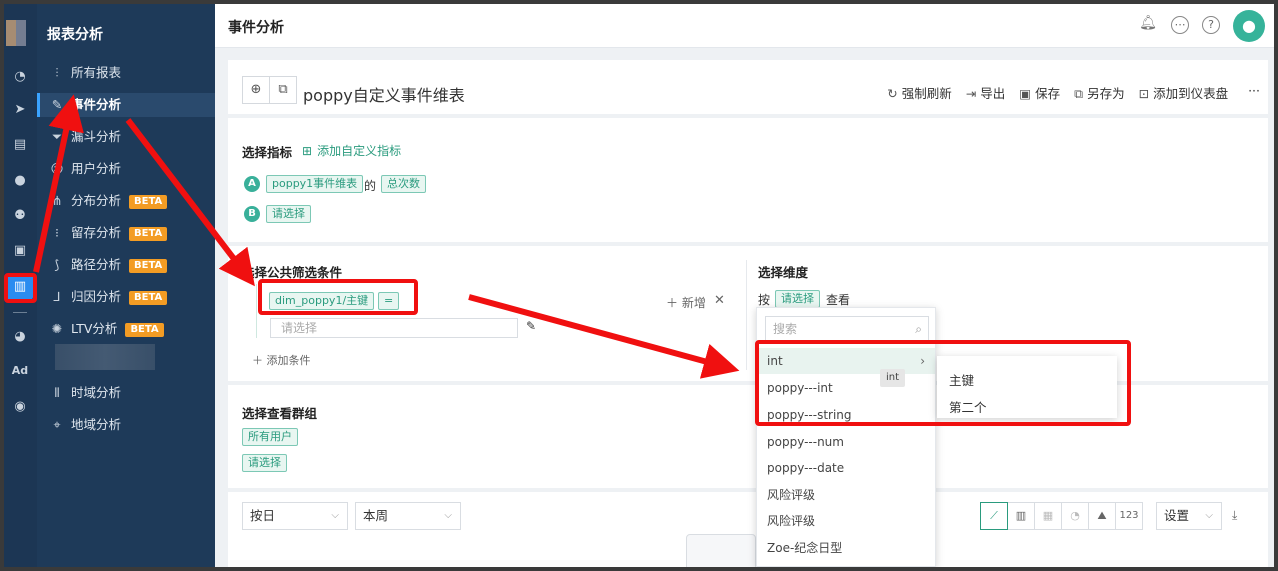  What do you see at coordinates (846, 442) in the screenshot?
I see `dimension-option: poppy---num` at bounding box center [846, 442].